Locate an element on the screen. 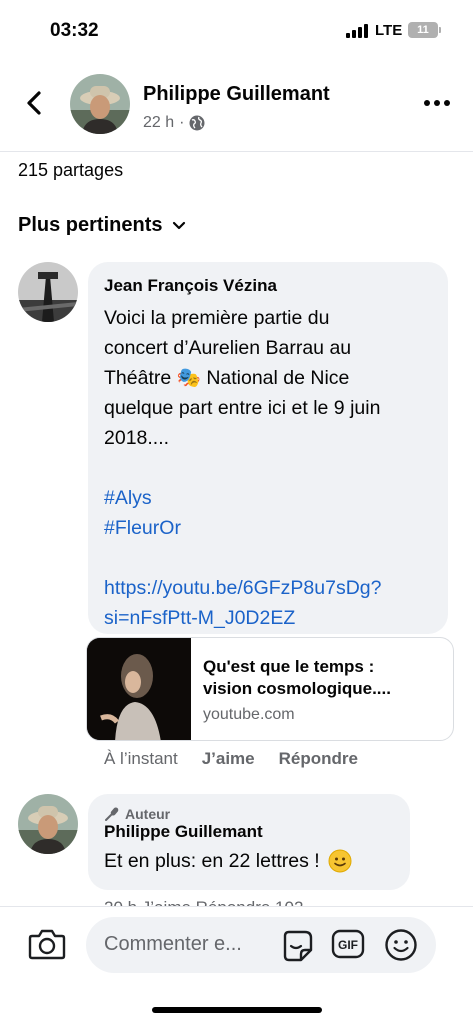  comment-composer: Commenter e... GIF is located at coordinates (236, 965).